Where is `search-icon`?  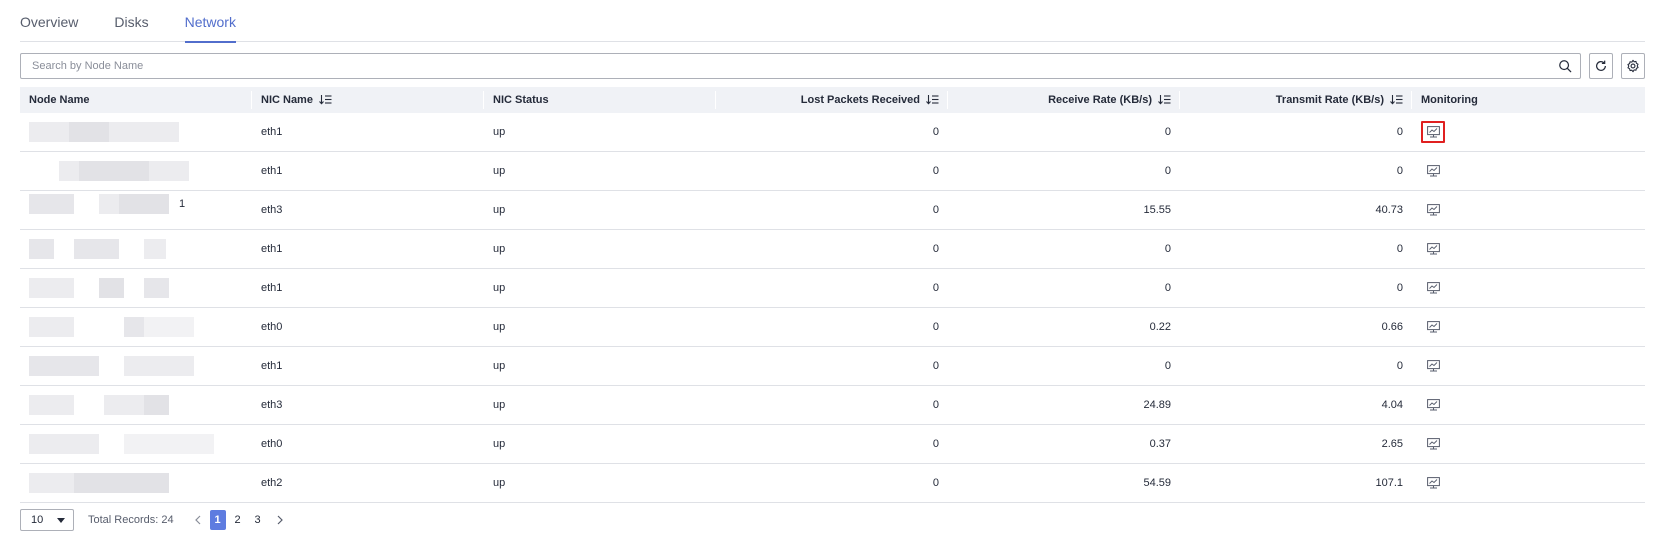
search-icon is located at coordinates (1565, 66).